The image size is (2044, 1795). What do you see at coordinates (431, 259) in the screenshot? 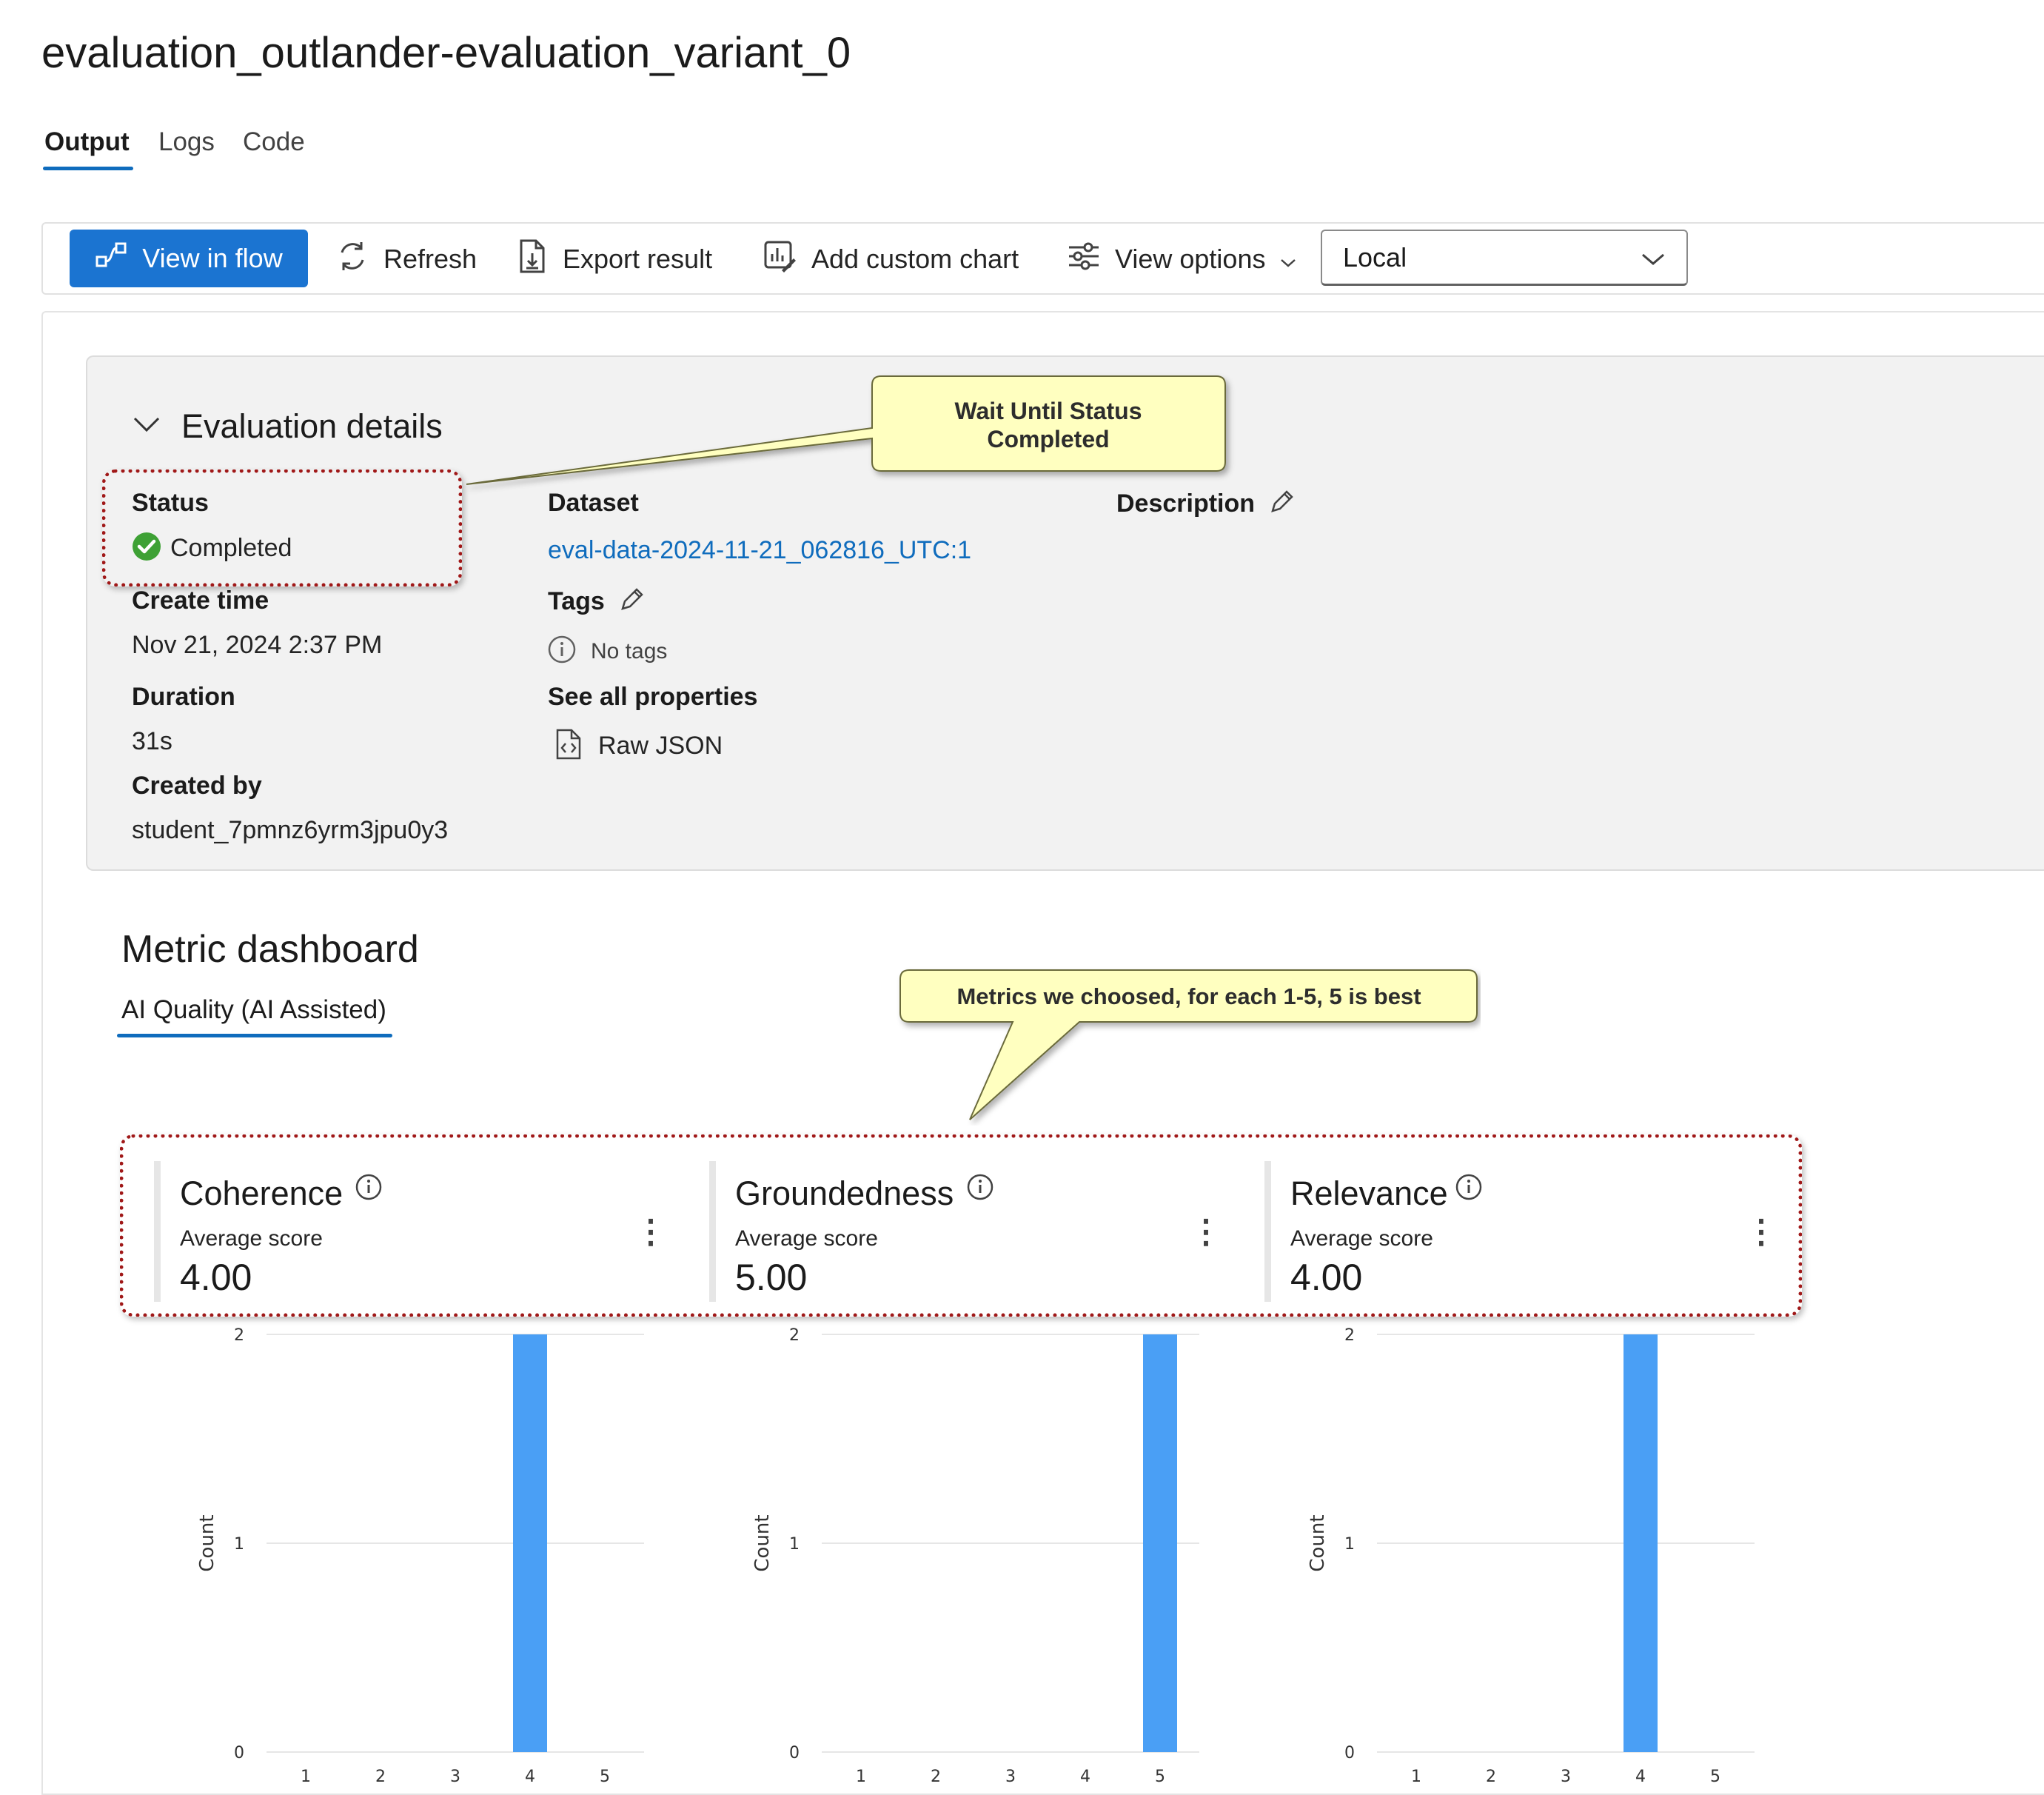
I see `refresh-label: Refresh` at bounding box center [431, 259].